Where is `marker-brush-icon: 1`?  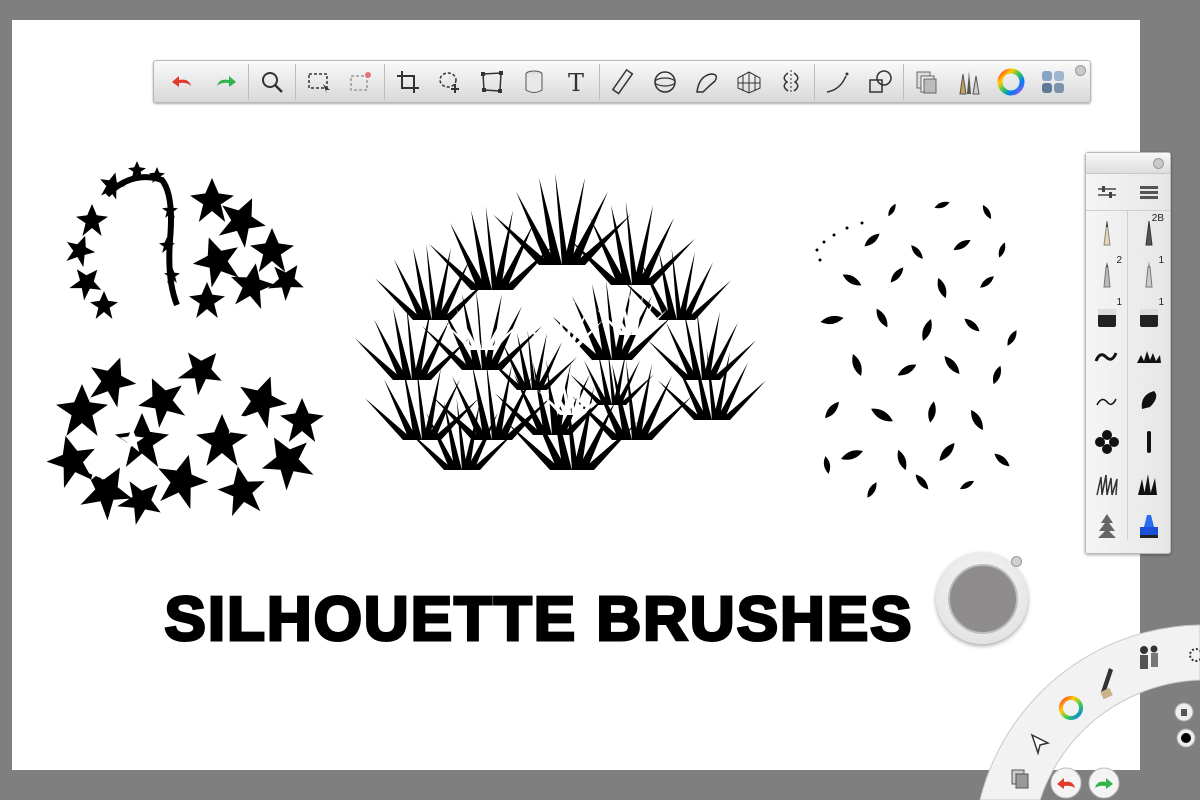
marker-brush-icon: 1 is located at coordinates (1107, 316).